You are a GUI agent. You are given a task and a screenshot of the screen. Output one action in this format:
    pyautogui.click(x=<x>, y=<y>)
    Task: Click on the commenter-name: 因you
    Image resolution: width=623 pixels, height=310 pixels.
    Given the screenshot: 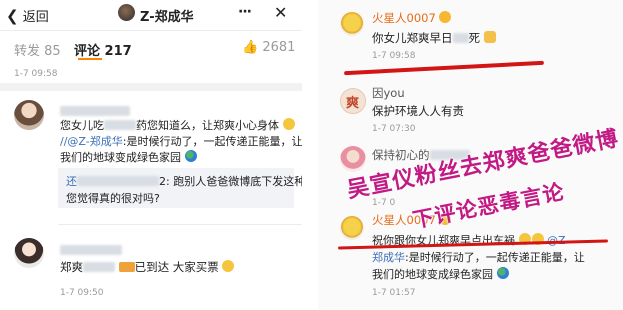 What is the action you would take?
    pyautogui.click(x=388, y=93)
    